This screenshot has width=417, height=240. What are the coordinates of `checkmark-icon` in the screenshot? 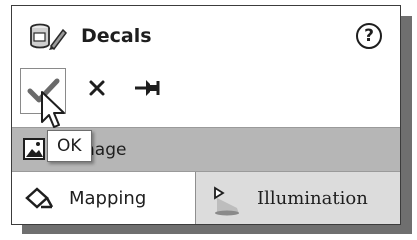 It's located at (43, 90).